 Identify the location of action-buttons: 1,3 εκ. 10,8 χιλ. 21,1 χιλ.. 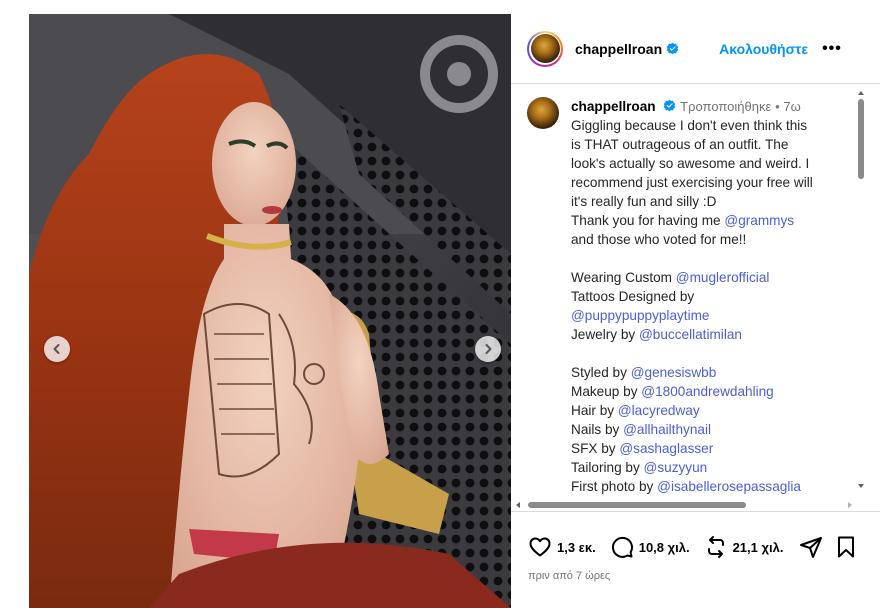
(695, 538).